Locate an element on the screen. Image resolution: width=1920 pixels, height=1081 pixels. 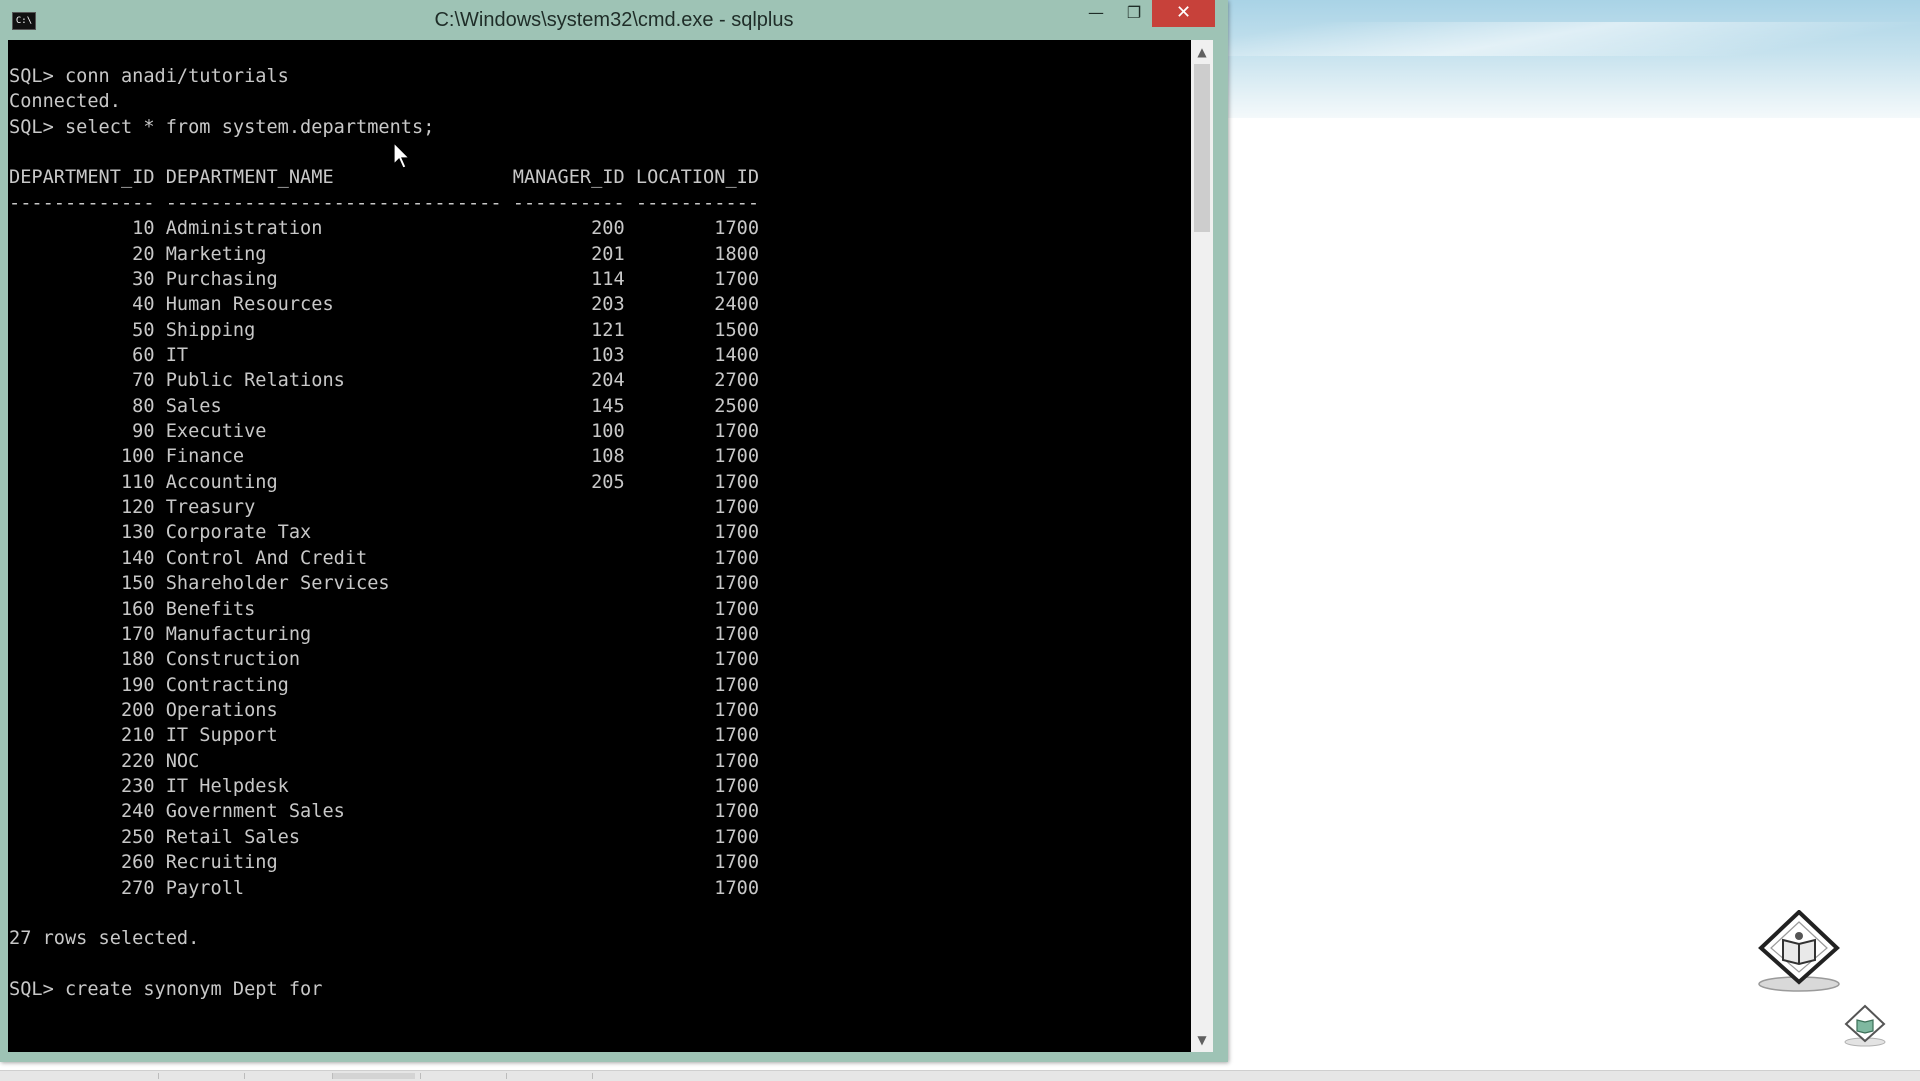
console-line: 50 Shipping 121 1500 is located at coordinates (384, 330).